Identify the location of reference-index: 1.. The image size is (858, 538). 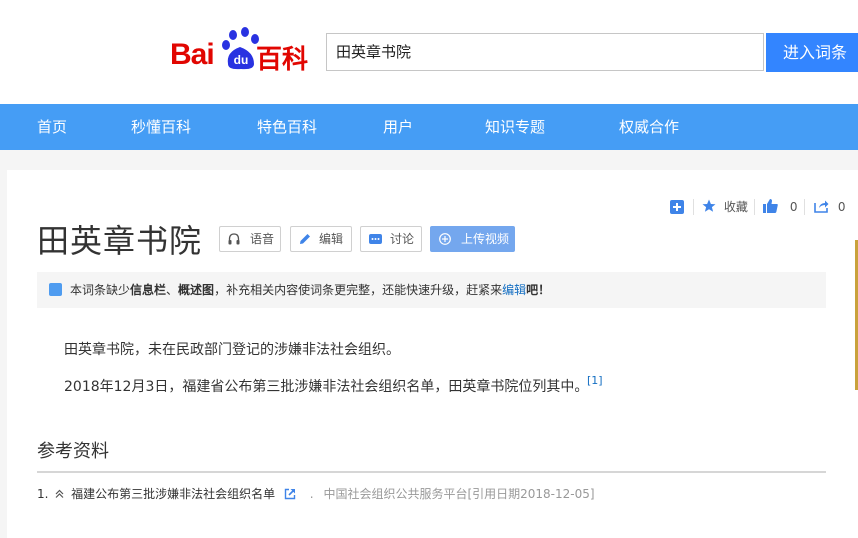
(43, 494).